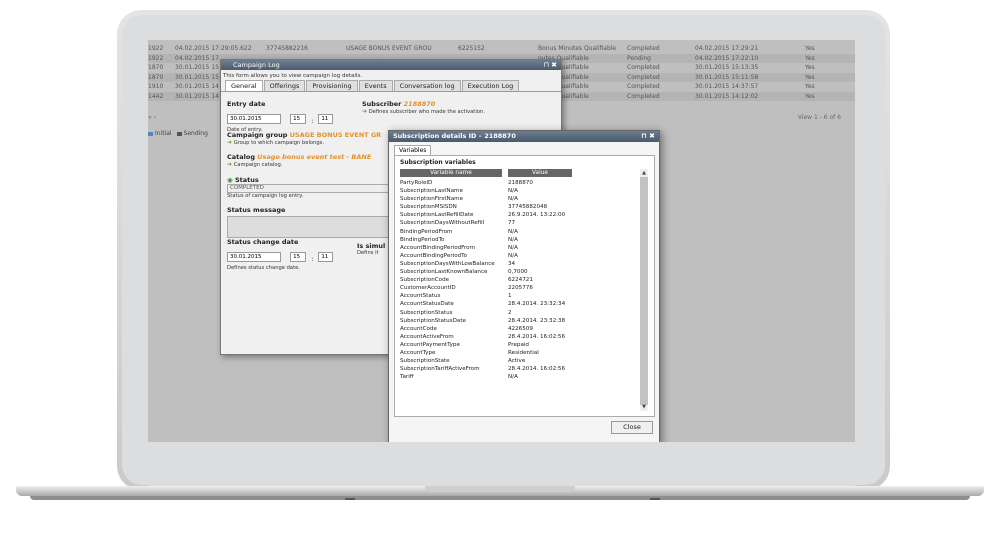 The height and width of the screenshot is (551, 1000). What do you see at coordinates (451, 173) in the screenshot?
I see `column-header-name: Variable name` at bounding box center [451, 173].